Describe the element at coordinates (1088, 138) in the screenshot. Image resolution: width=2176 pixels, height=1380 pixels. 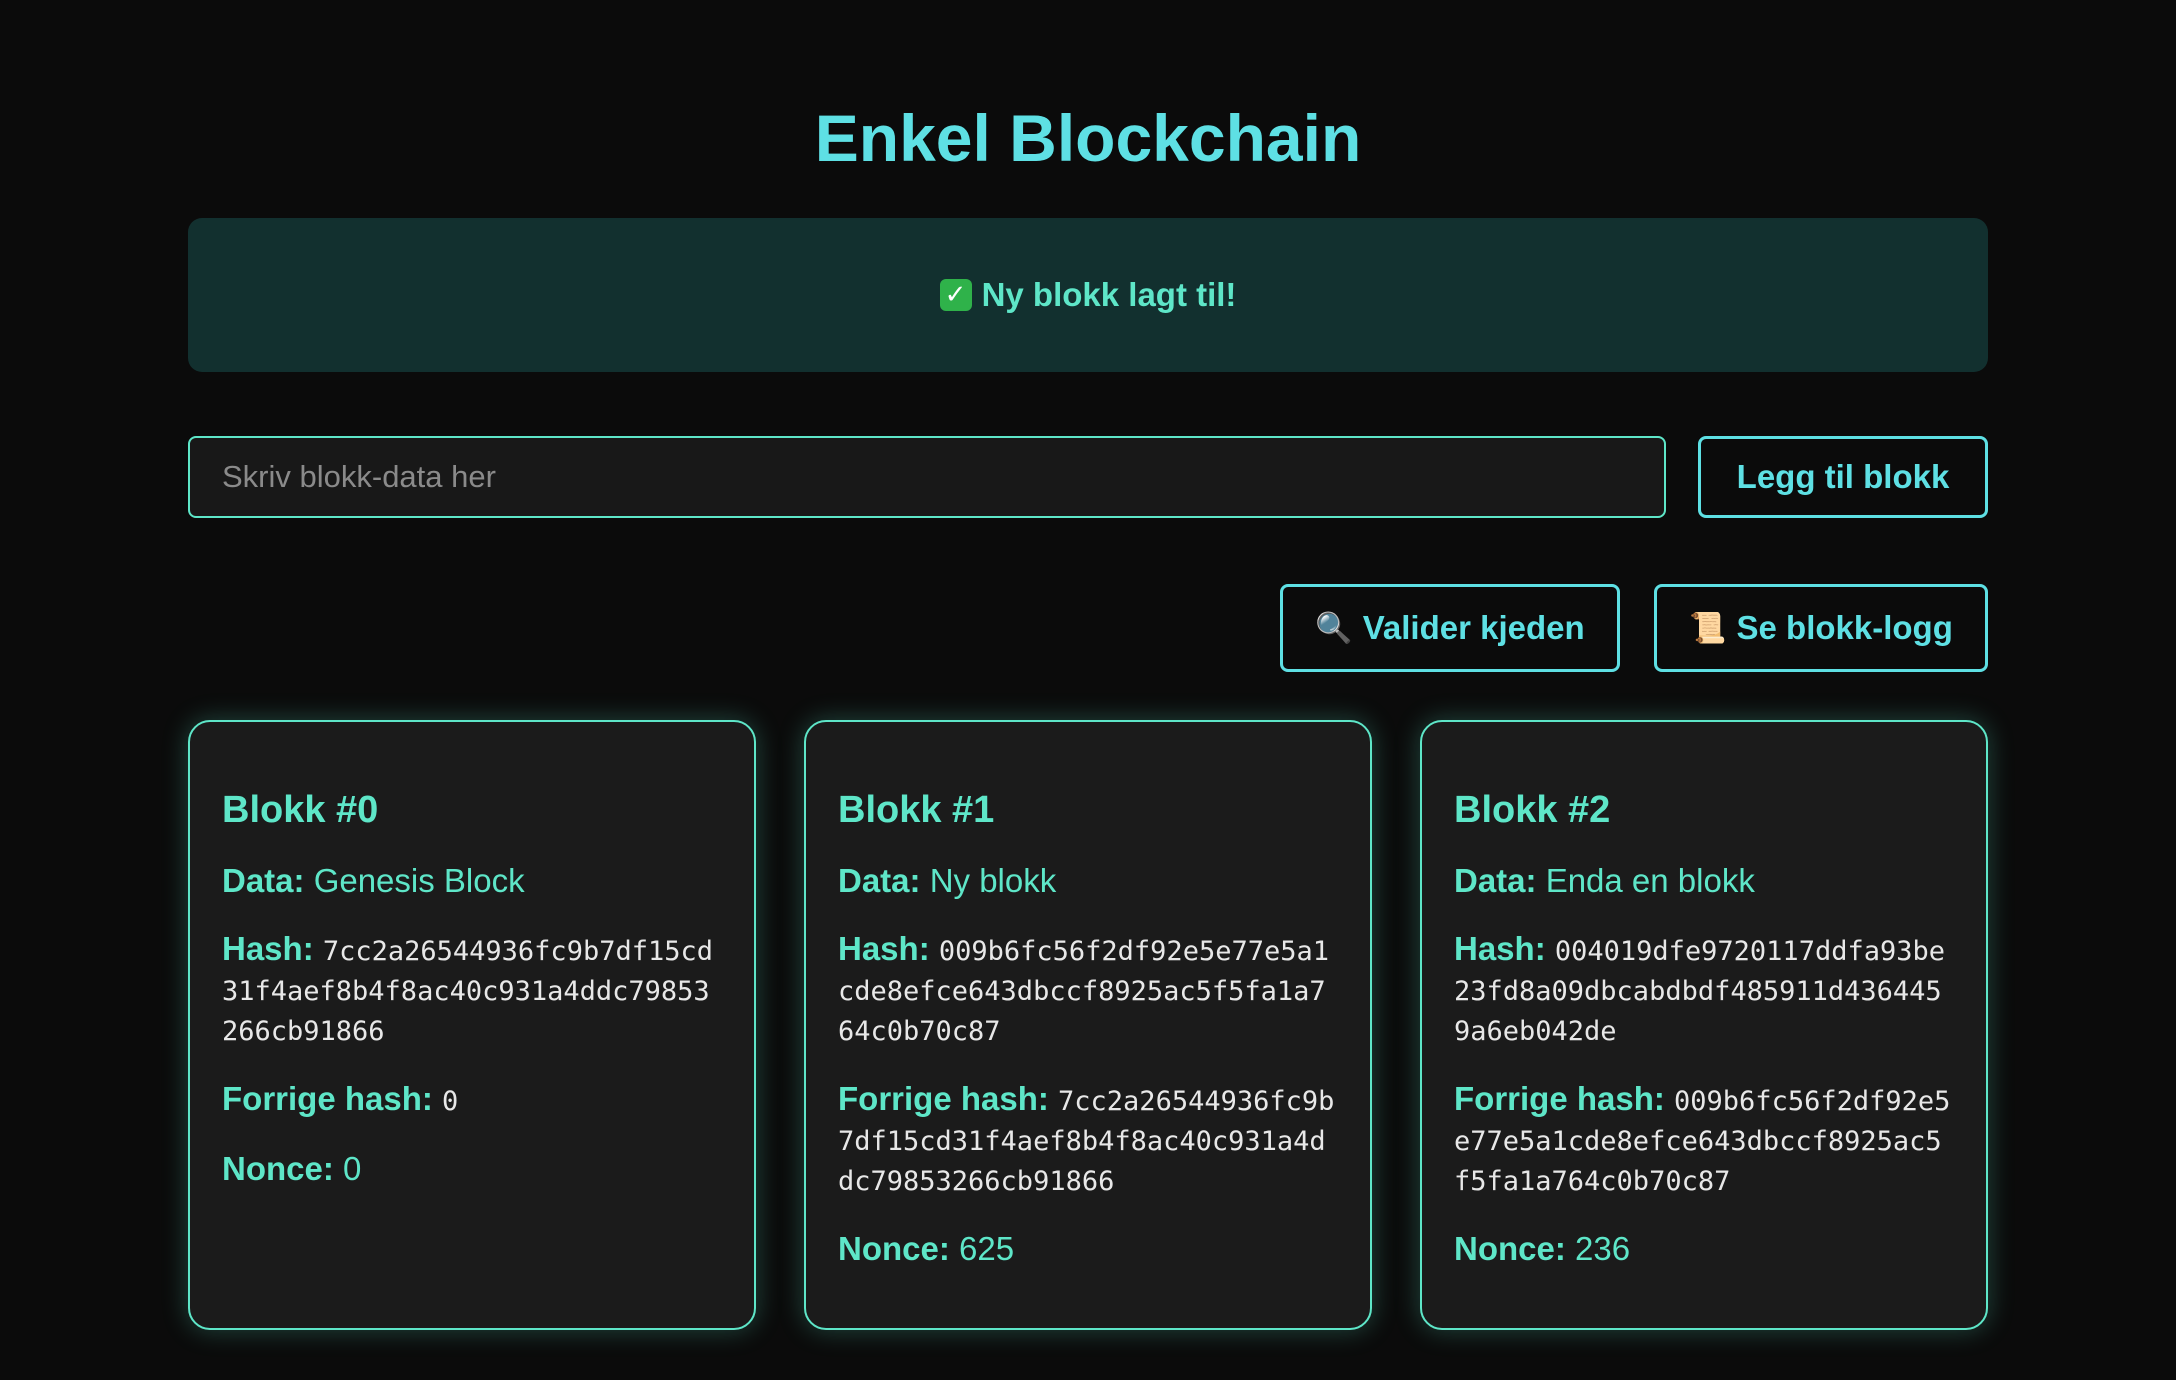
I see `page-title: Enkel Blockchain` at that location.